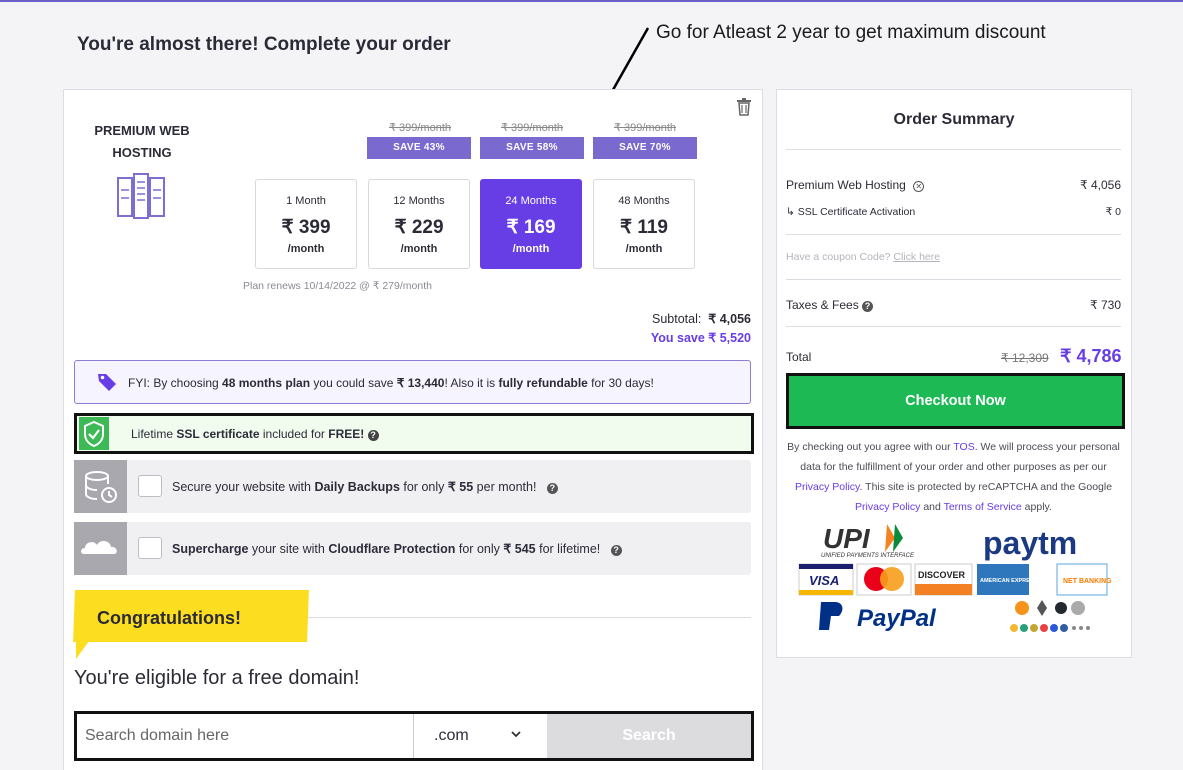 This screenshot has width=1183, height=770. What do you see at coordinates (1030, 543) in the screenshot?
I see `paytm-text: paytm` at bounding box center [1030, 543].